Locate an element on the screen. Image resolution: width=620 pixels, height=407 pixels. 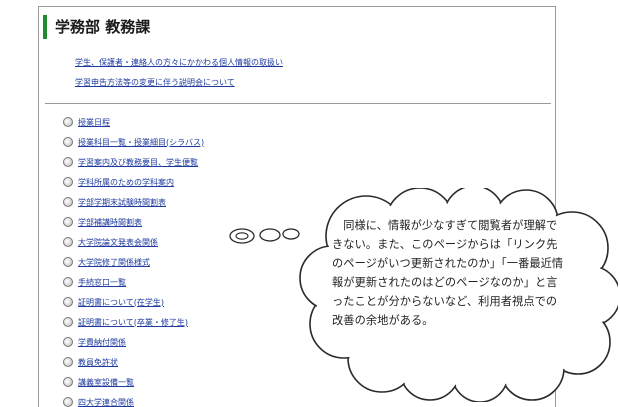
page-title: 学務部 教務課 is located at coordinates (199, 27).